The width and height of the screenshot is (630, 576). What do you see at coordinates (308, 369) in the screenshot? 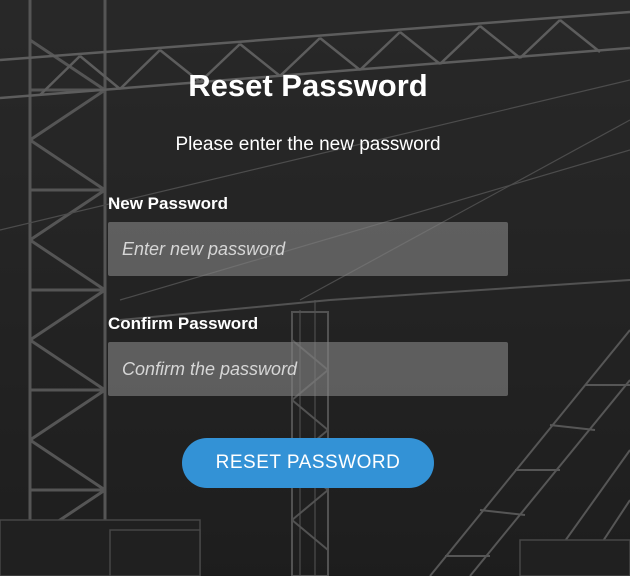
I see `confirm-password-input` at bounding box center [308, 369].